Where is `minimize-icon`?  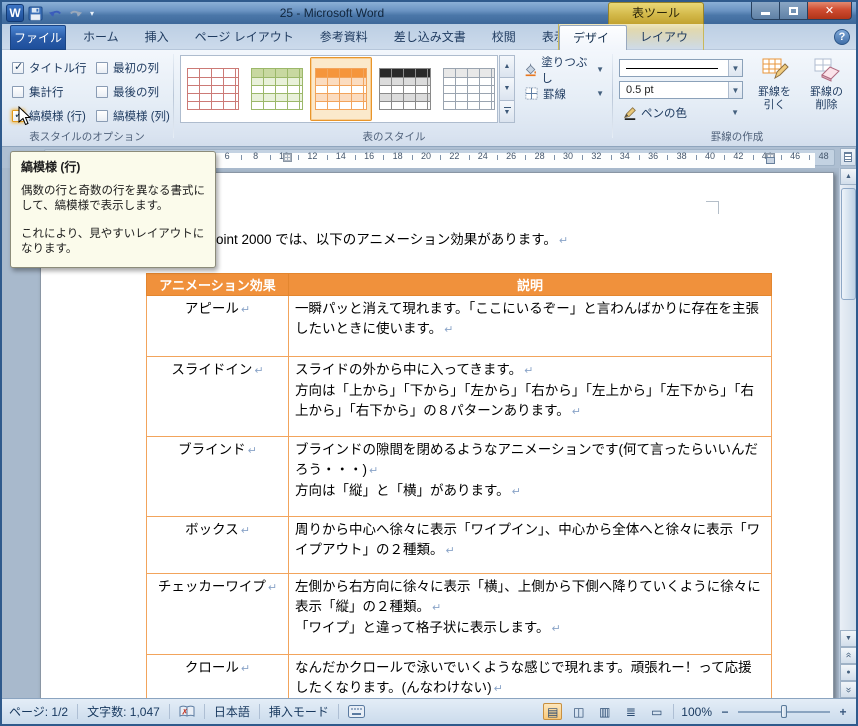
minimize-icon is located at coordinates (765, 13).